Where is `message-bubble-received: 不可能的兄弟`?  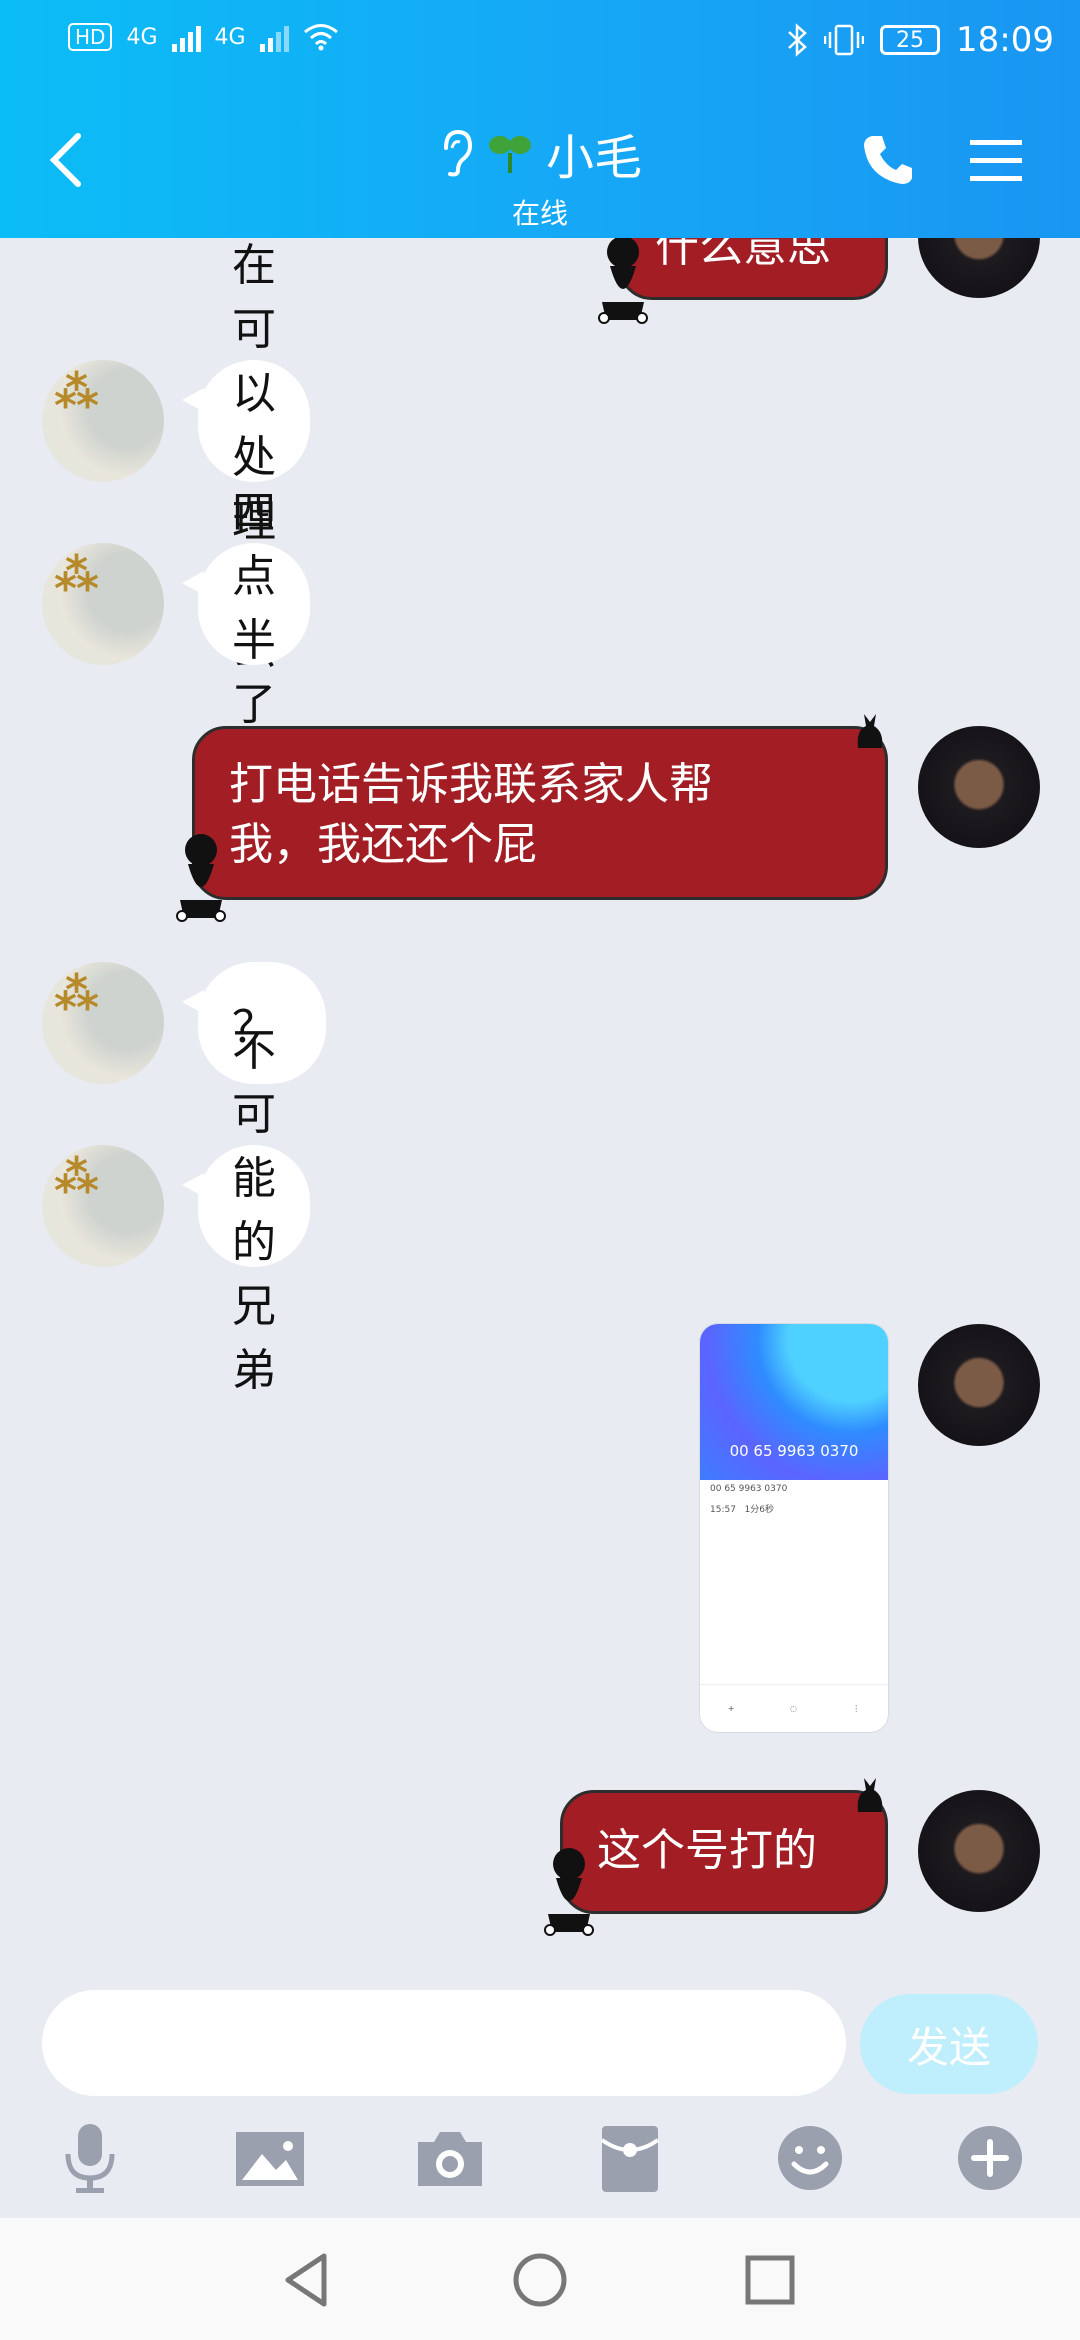 message-bubble-received: 不可能的兄弟 is located at coordinates (246, 1210).